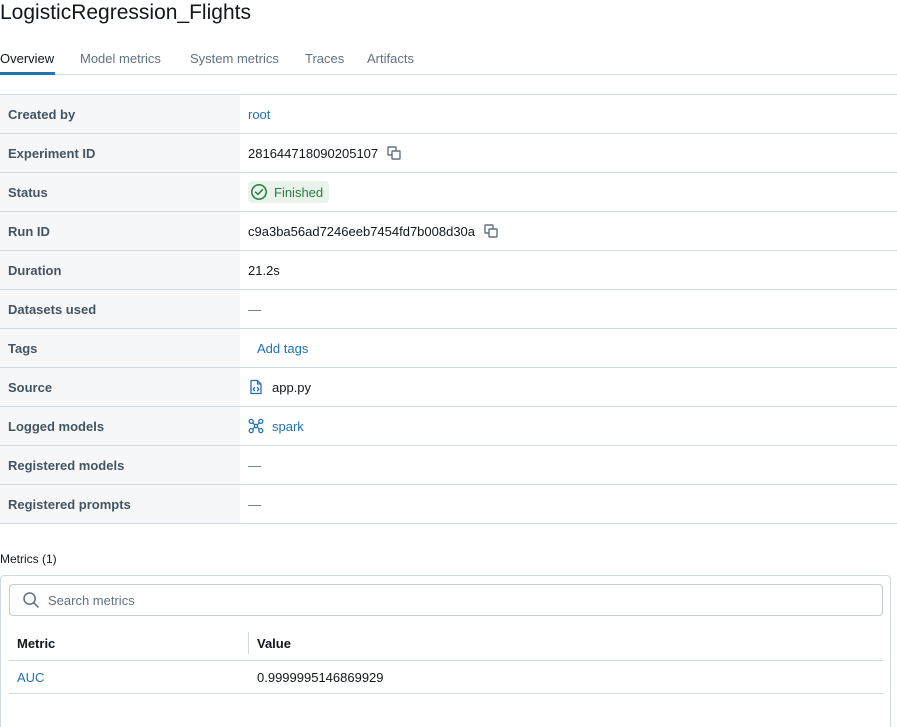  Describe the element at coordinates (27, 59) in the screenshot. I see `tab-overview: Overview` at that location.